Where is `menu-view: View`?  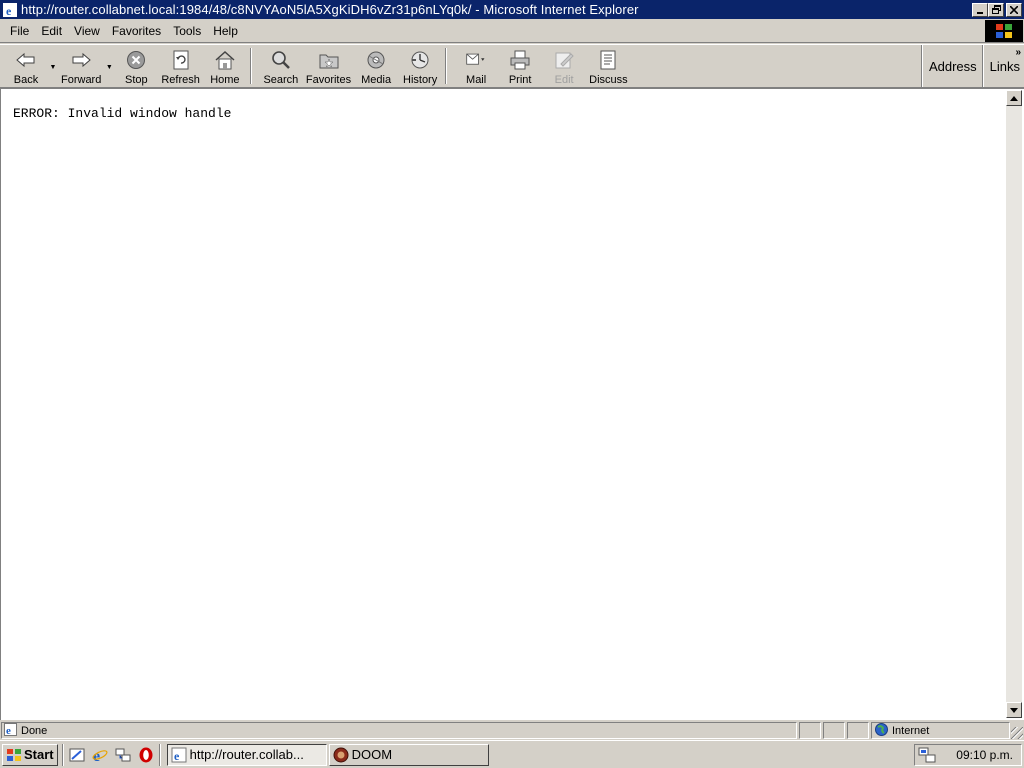 menu-view: View is located at coordinates (87, 31).